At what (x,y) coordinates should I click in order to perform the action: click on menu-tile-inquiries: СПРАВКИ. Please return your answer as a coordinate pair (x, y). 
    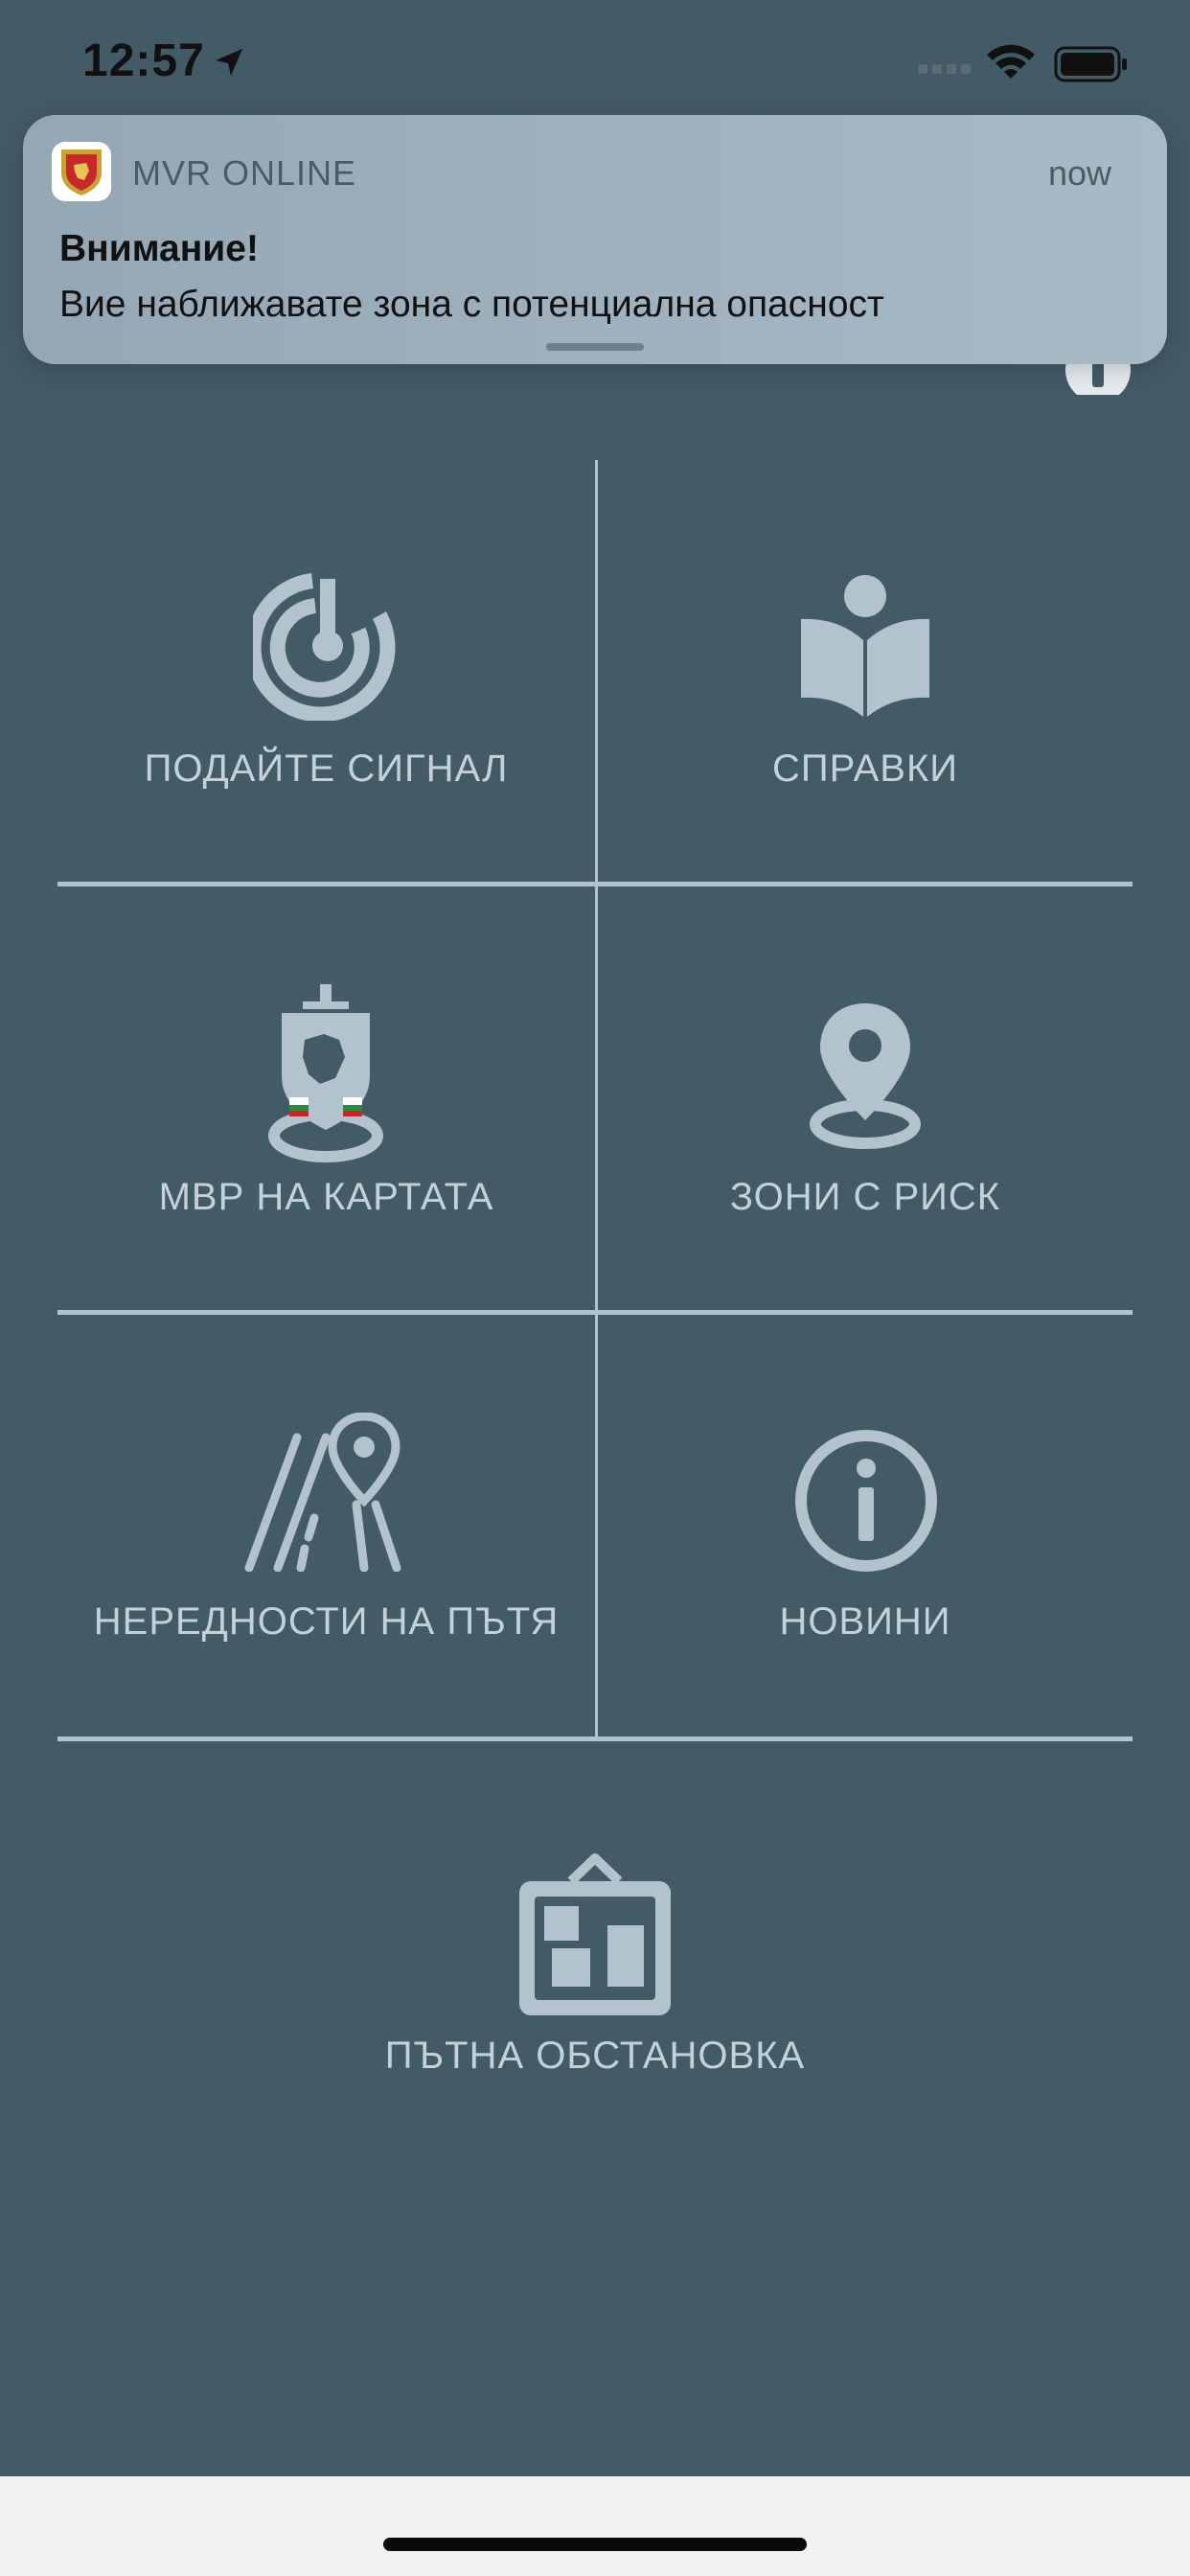
    Looking at the image, I should click on (866, 671).